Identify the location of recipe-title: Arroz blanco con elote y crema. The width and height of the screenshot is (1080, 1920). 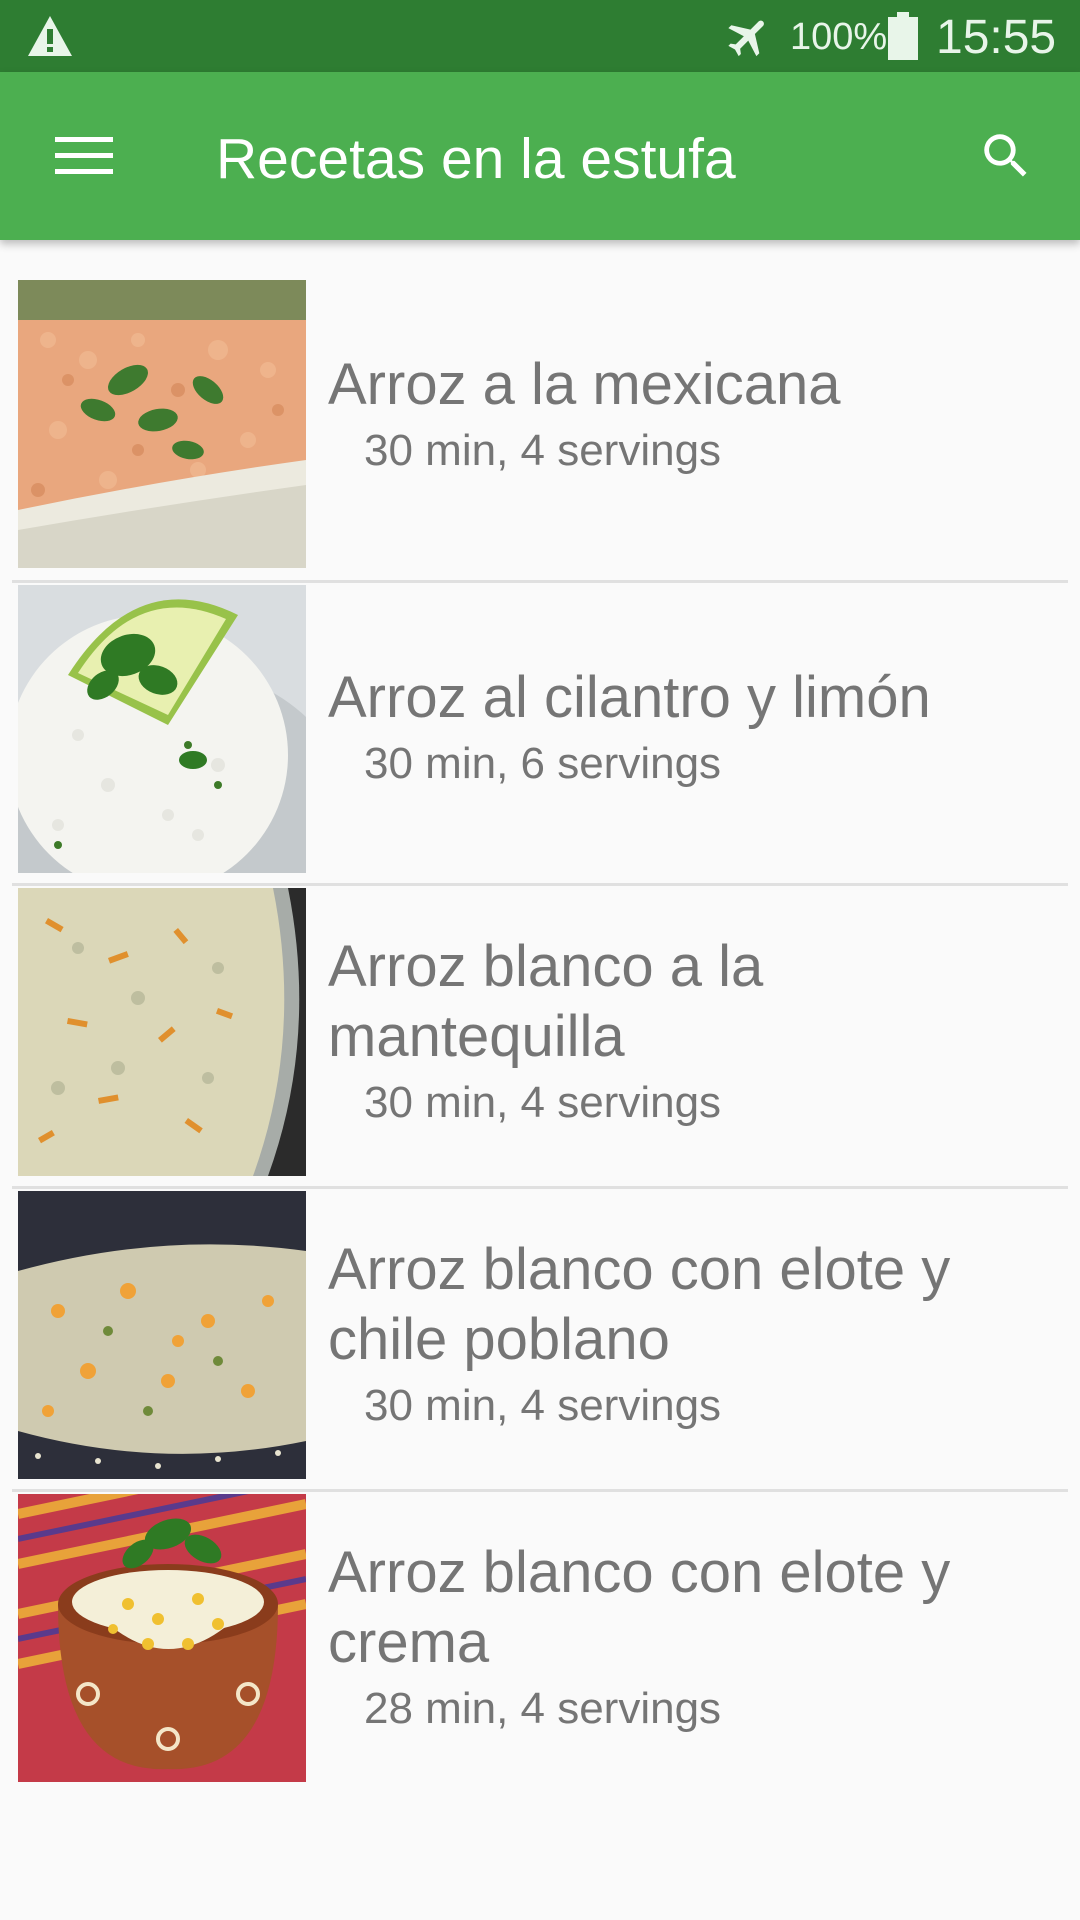
(639, 1607).